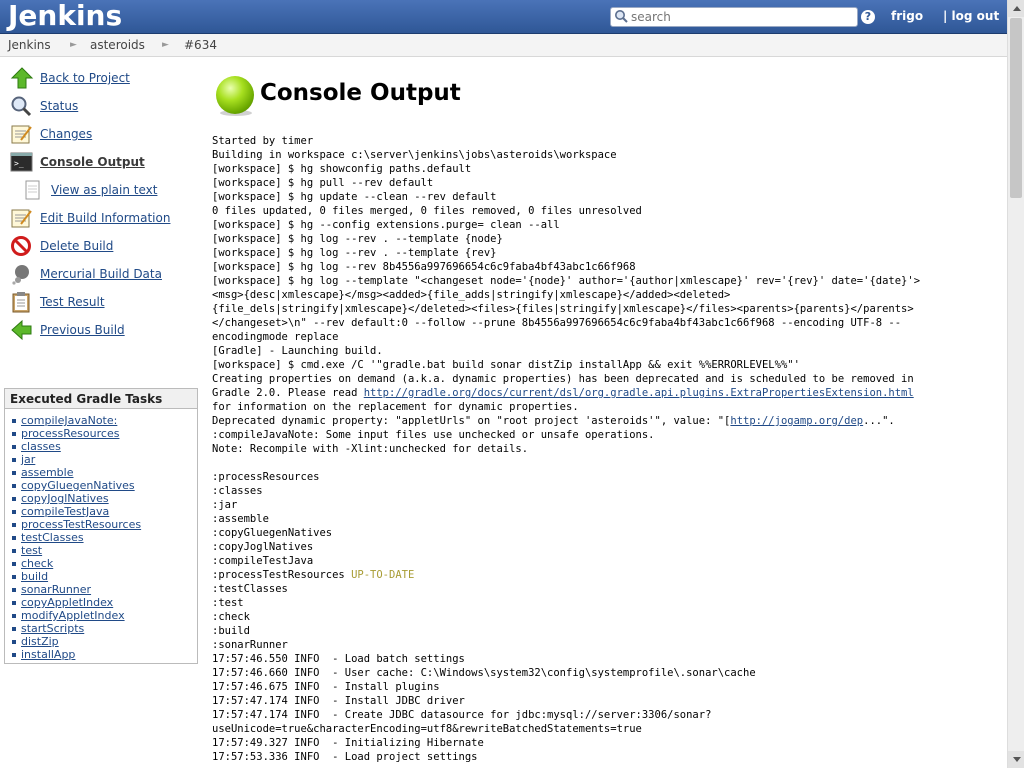  What do you see at coordinates (742, 16) in the screenshot?
I see `search-input` at bounding box center [742, 16].